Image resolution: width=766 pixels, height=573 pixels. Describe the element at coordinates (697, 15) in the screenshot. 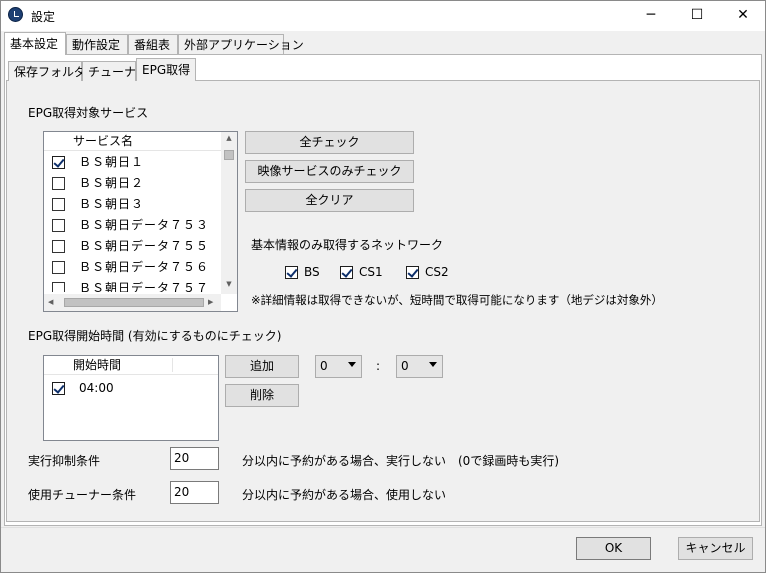

I see `maximize-button: ☐` at that location.